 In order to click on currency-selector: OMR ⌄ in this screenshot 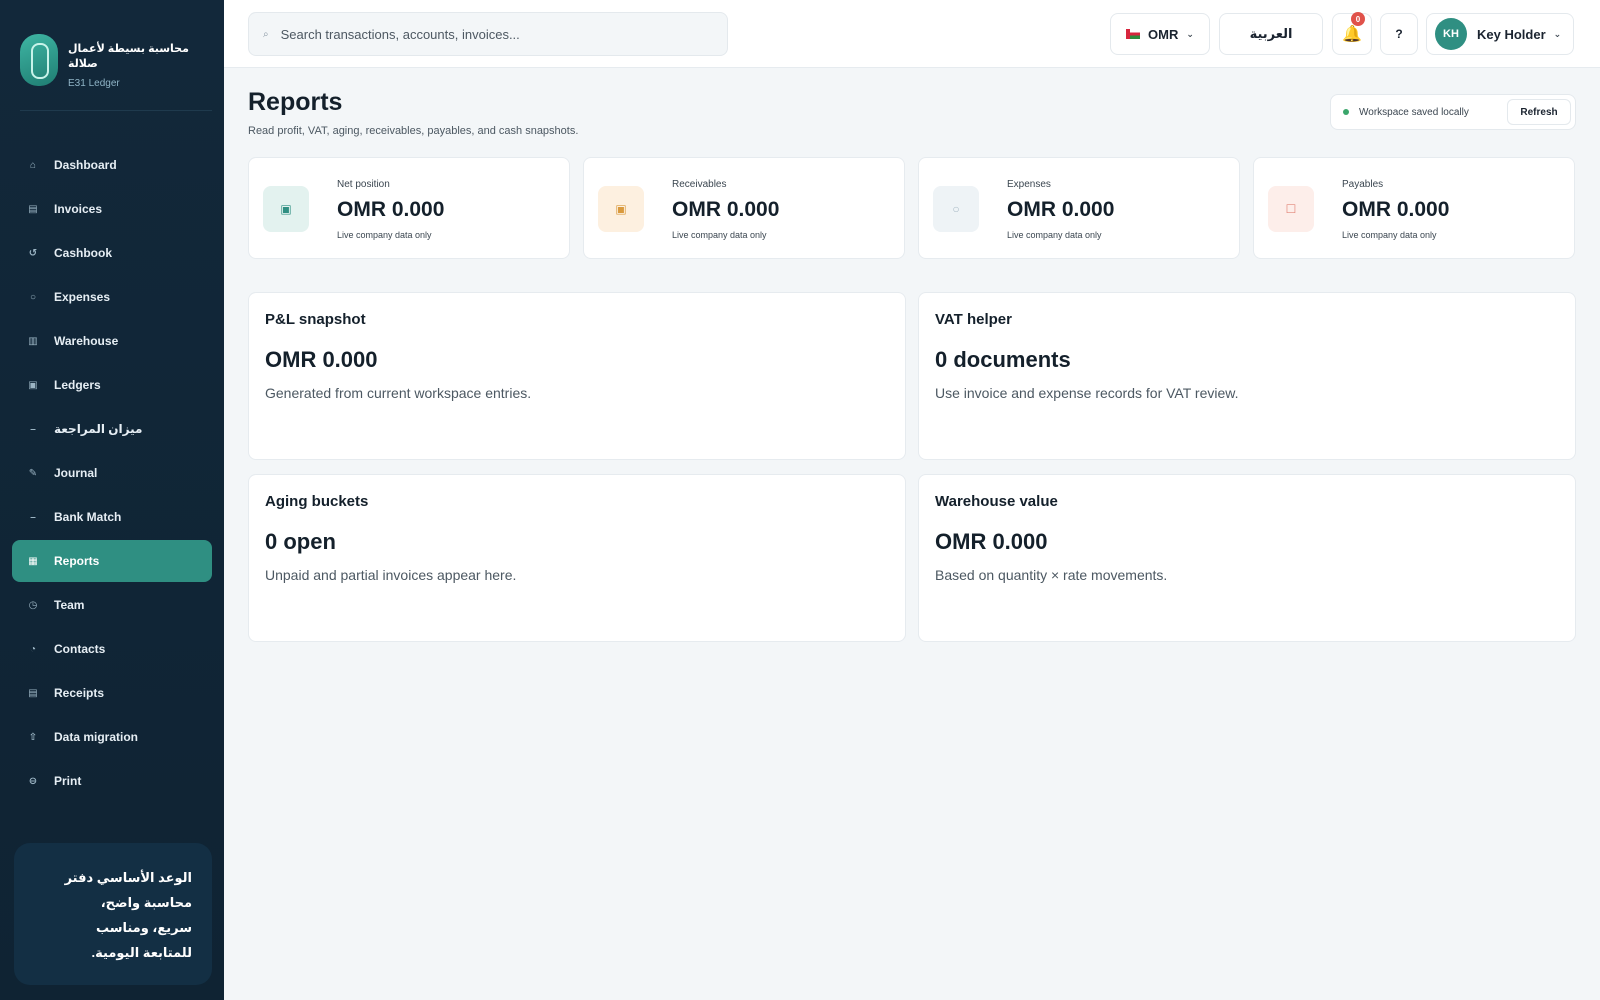, I will do `click(1160, 34)`.